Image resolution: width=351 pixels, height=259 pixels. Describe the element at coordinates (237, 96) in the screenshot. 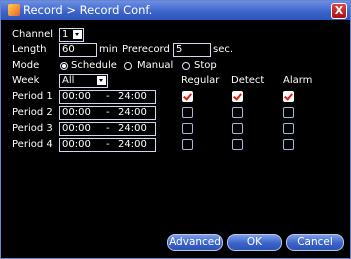

I see `period-1-detect-checkbox` at that location.